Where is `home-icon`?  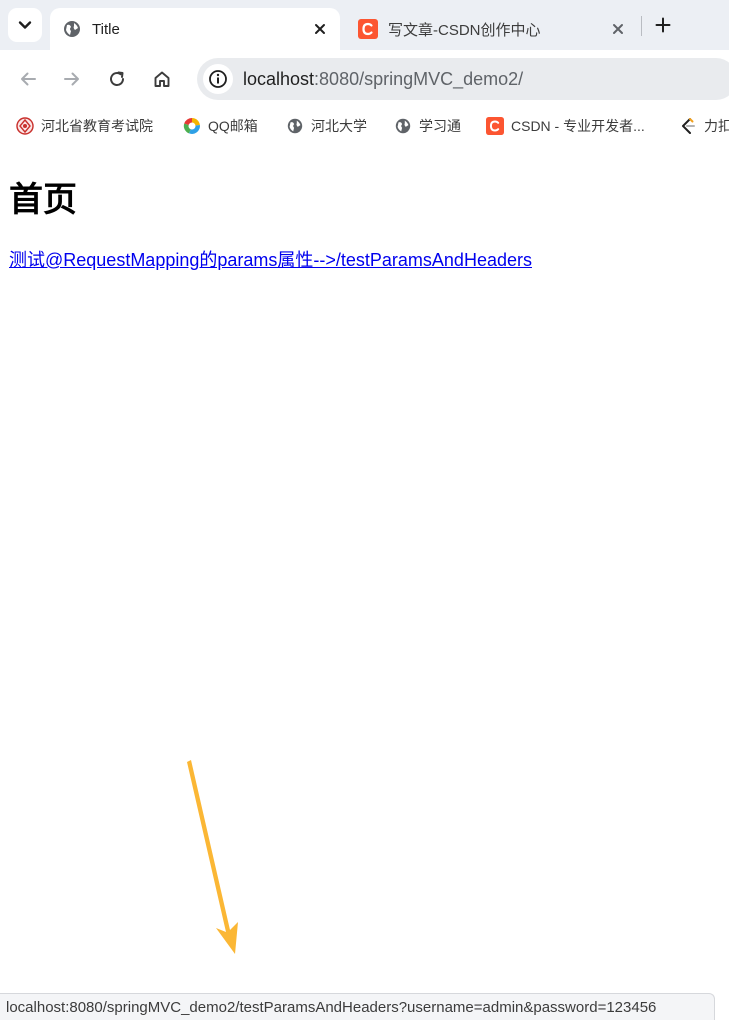
home-icon is located at coordinates (162, 79).